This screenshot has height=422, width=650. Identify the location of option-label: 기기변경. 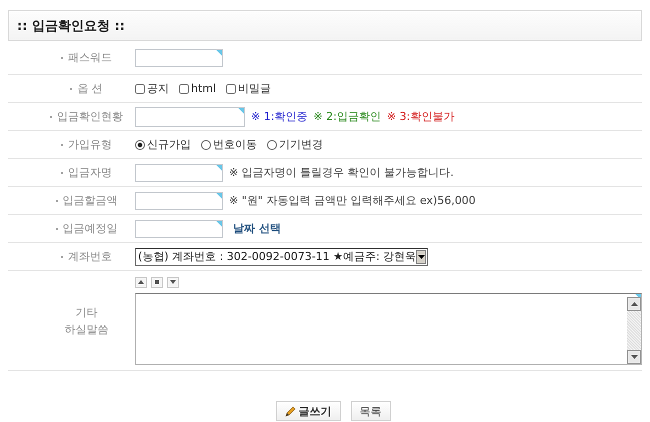
(301, 144).